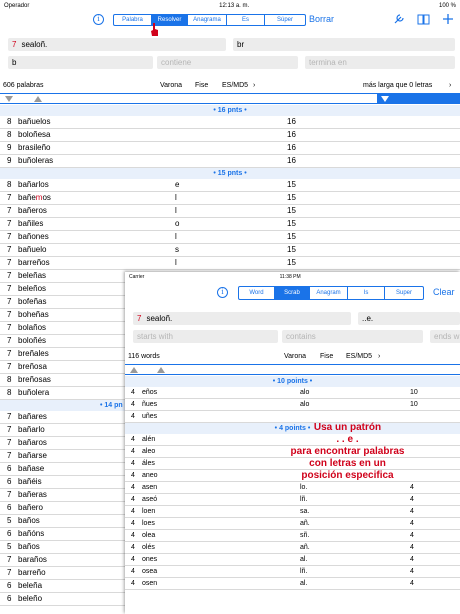 The image size is (460, 614). Describe the element at coordinates (33, 237) in the screenshot. I see `word: bañones` at that location.